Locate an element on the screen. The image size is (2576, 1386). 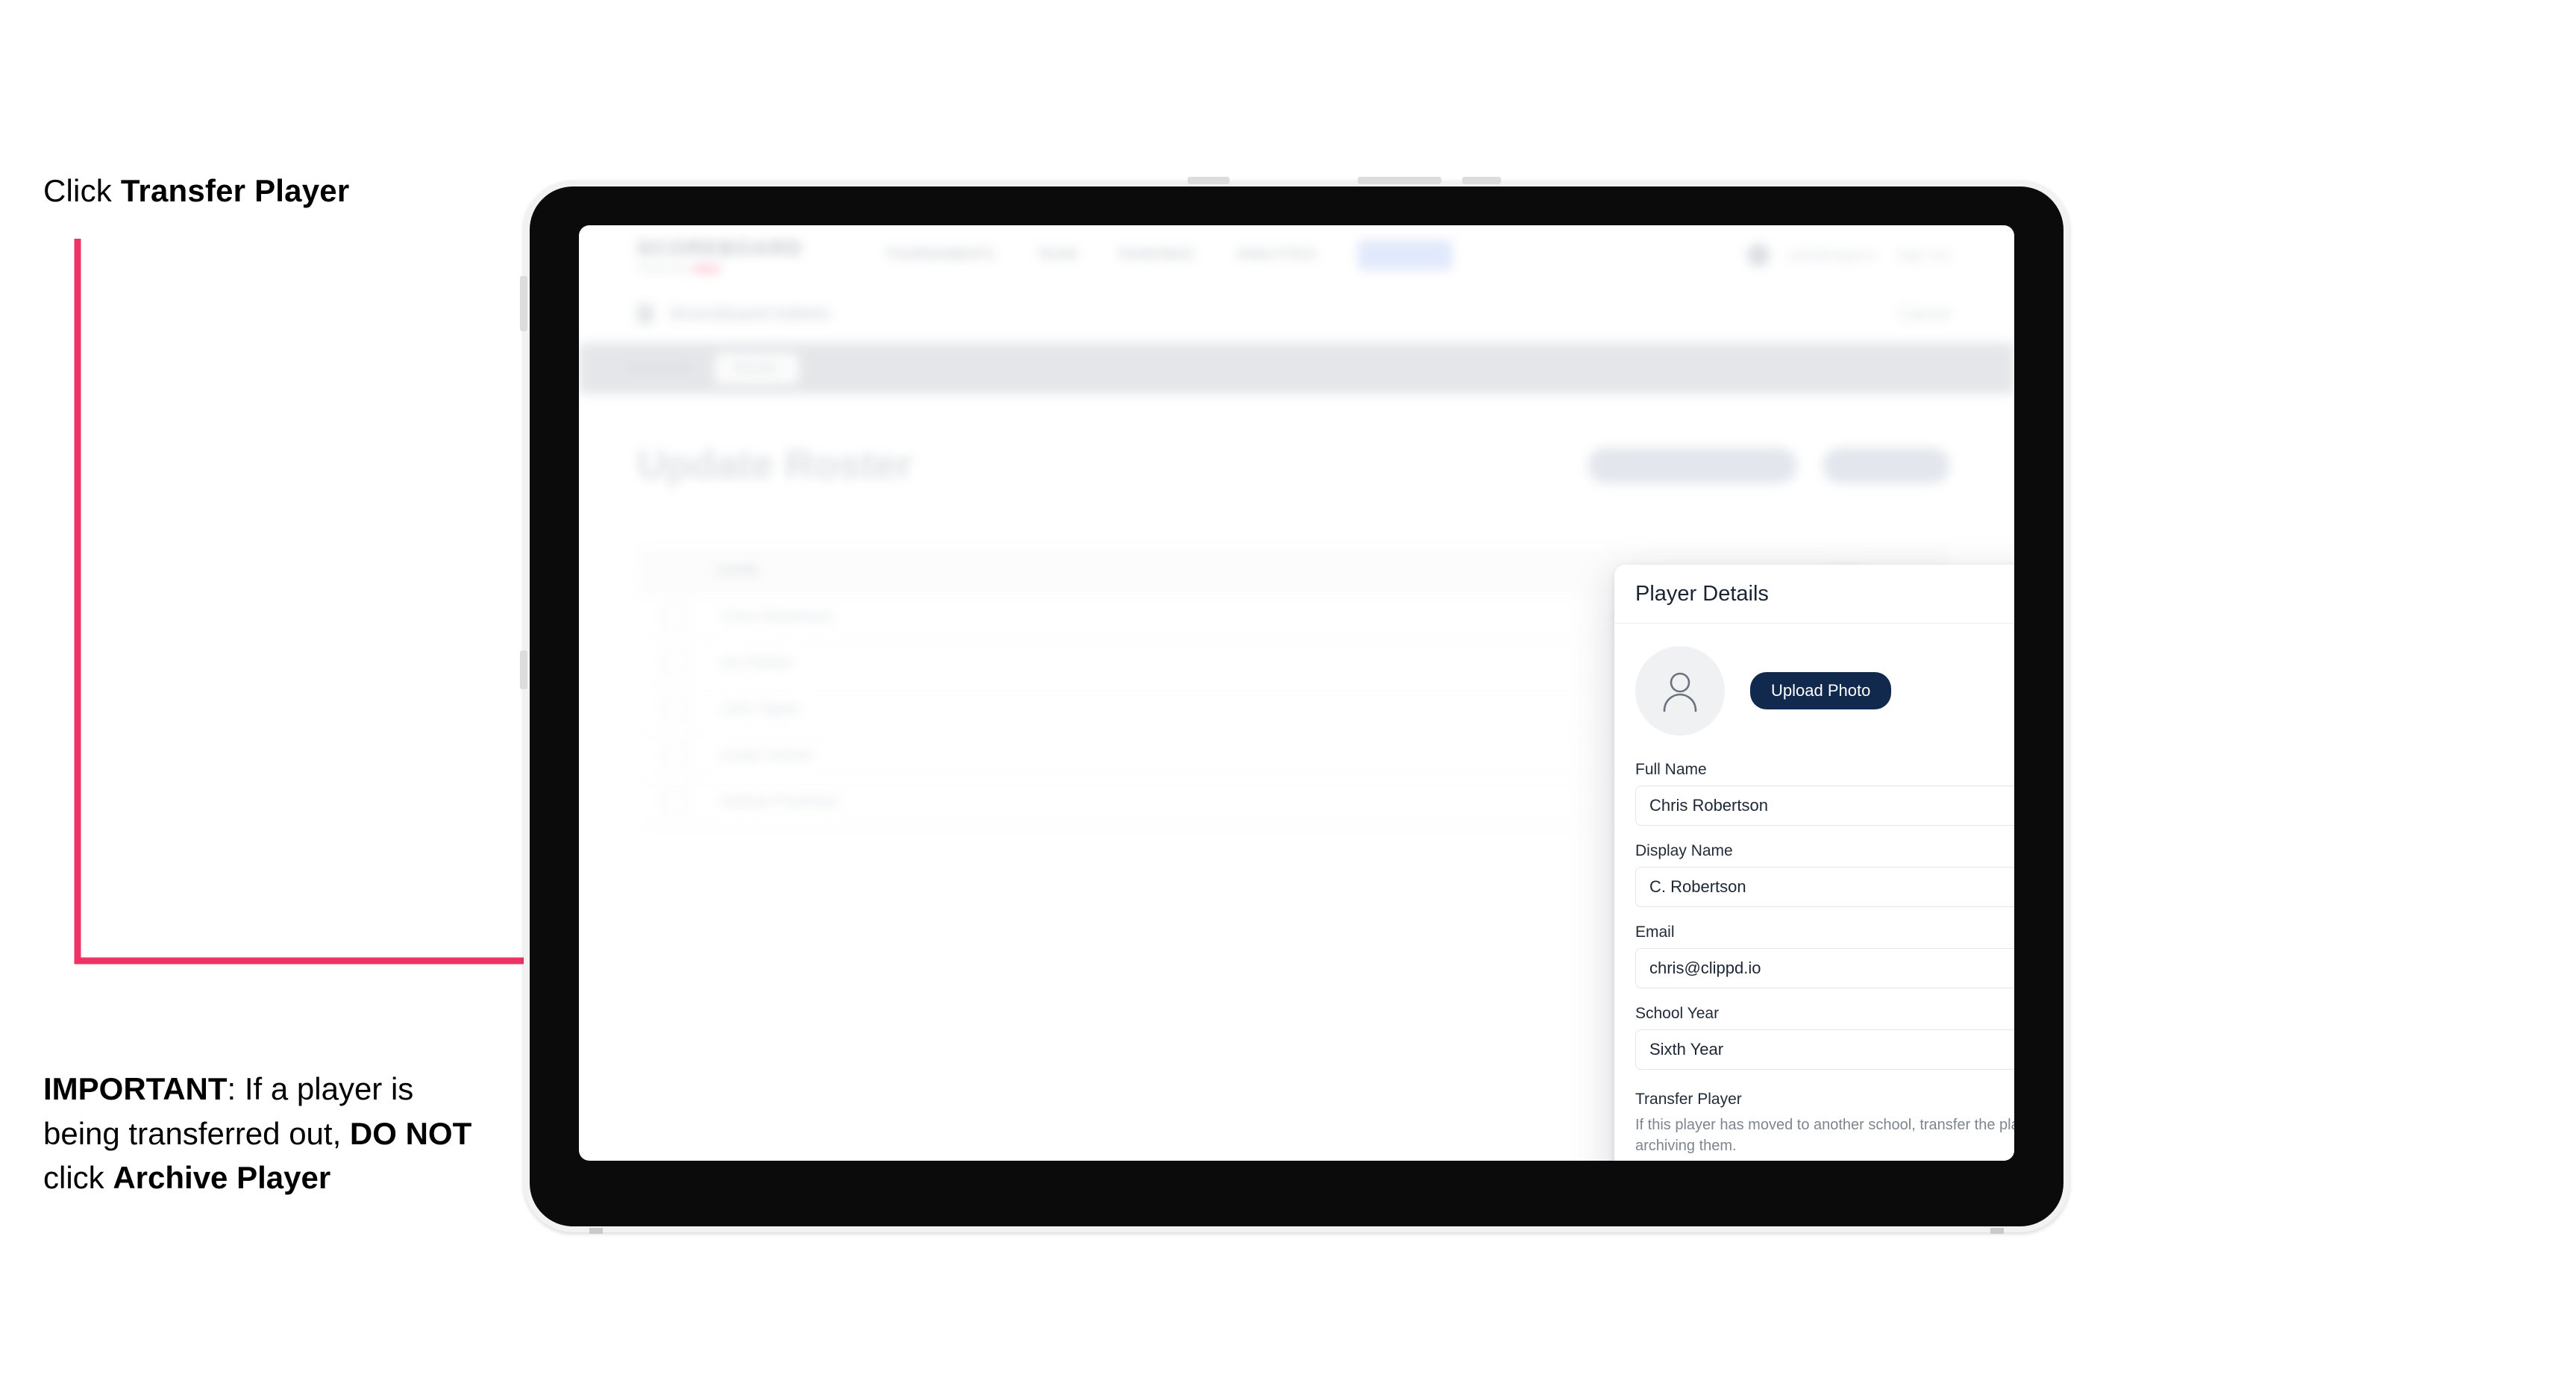
field-label-full-name: Full Name is located at coordinates (1671, 770).